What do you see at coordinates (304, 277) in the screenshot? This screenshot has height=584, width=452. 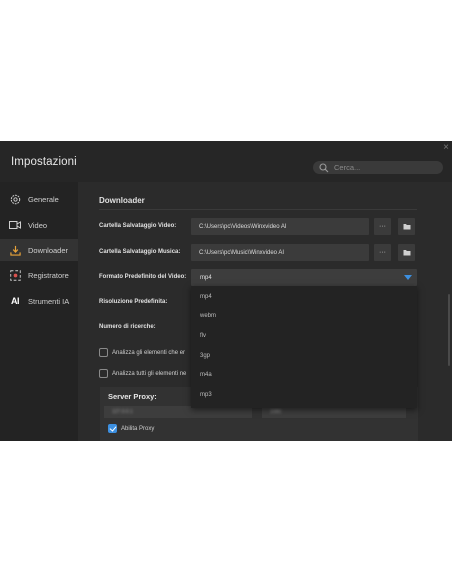 I see `format-select: mp4` at bounding box center [304, 277].